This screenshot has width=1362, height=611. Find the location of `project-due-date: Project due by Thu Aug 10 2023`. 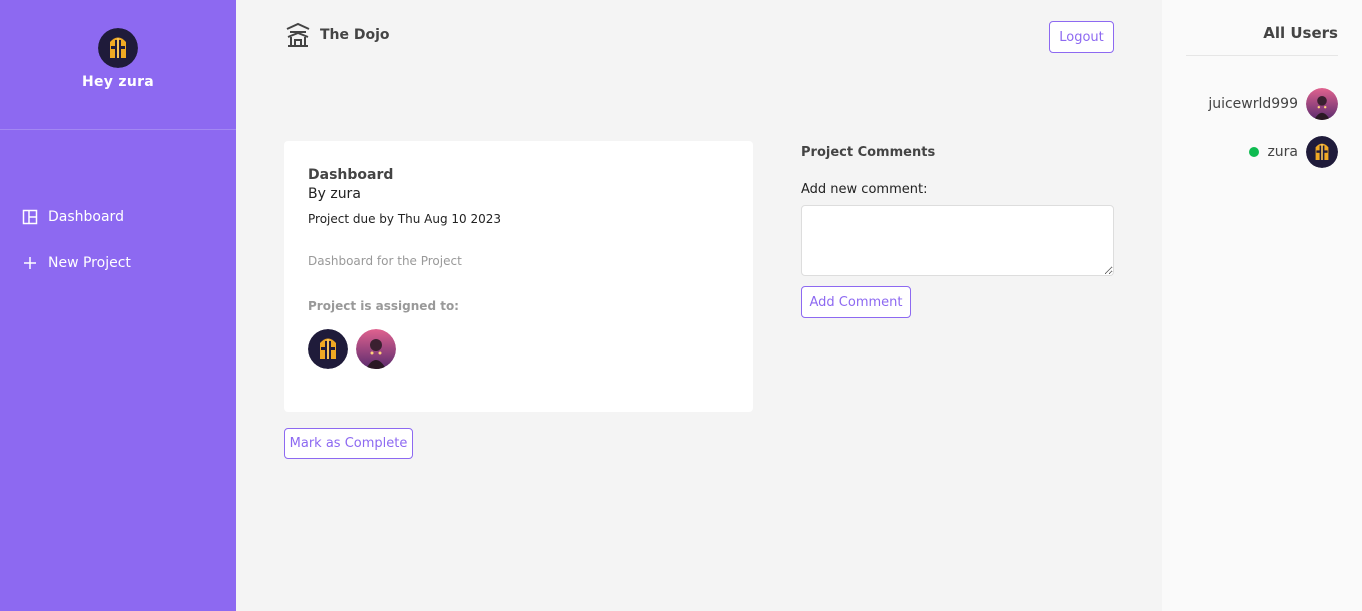

project-due-date: Project due by Thu Aug 10 2023 is located at coordinates (405, 219).